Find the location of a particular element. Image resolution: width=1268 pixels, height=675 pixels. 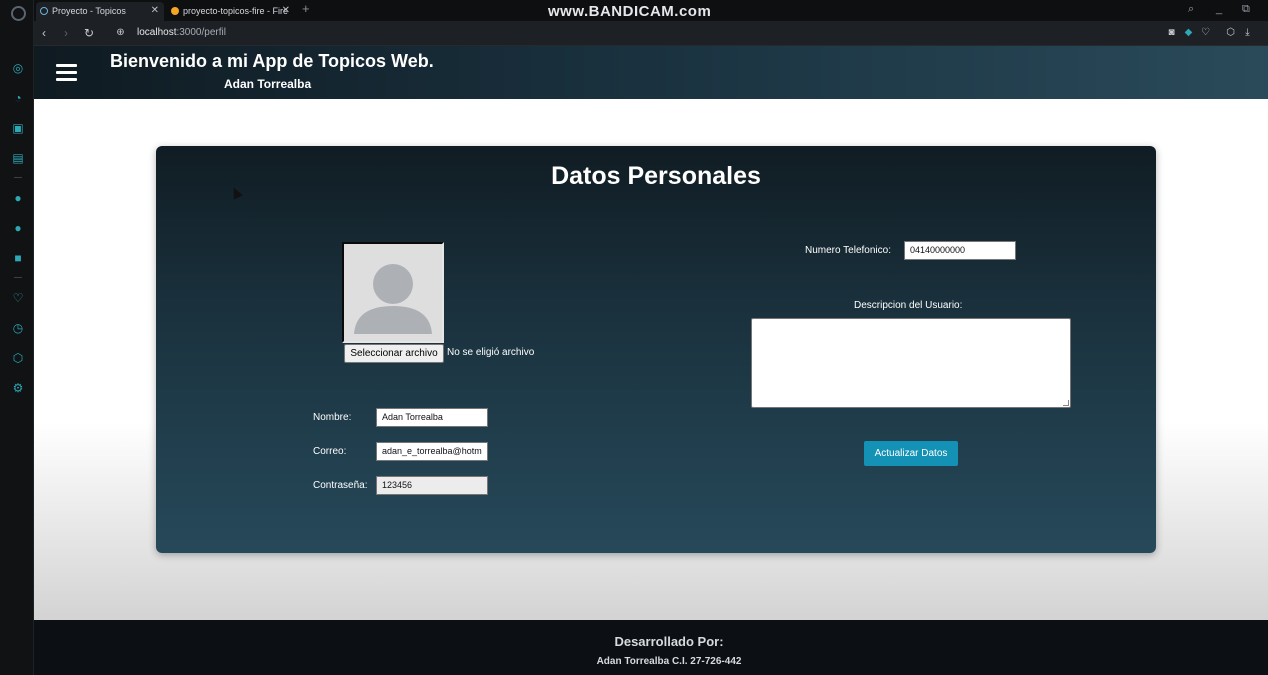

descripcion-label: Descripcion del Usuario: is located at coordinates (908, 305).